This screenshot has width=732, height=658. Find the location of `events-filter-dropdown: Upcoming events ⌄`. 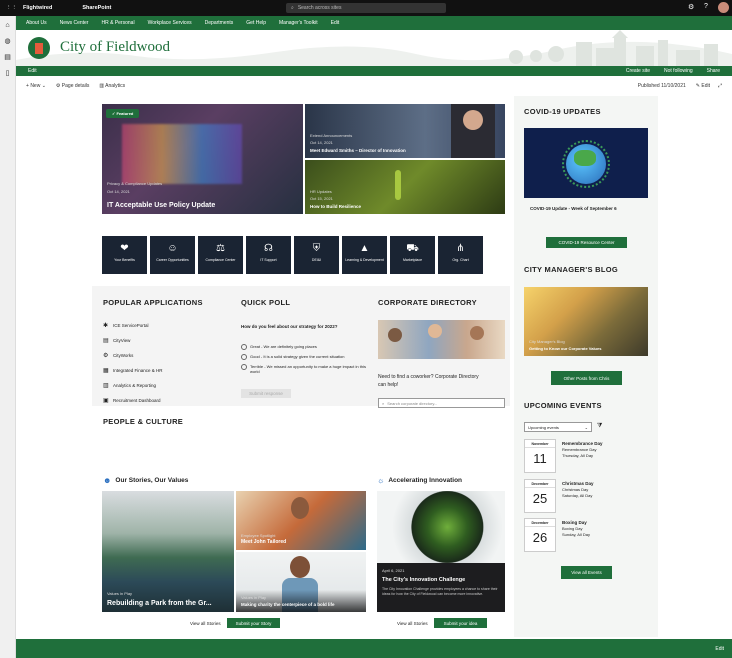

events-filter-dropdown: Upcoming events ⌄ is located at coordinates (558, 427).